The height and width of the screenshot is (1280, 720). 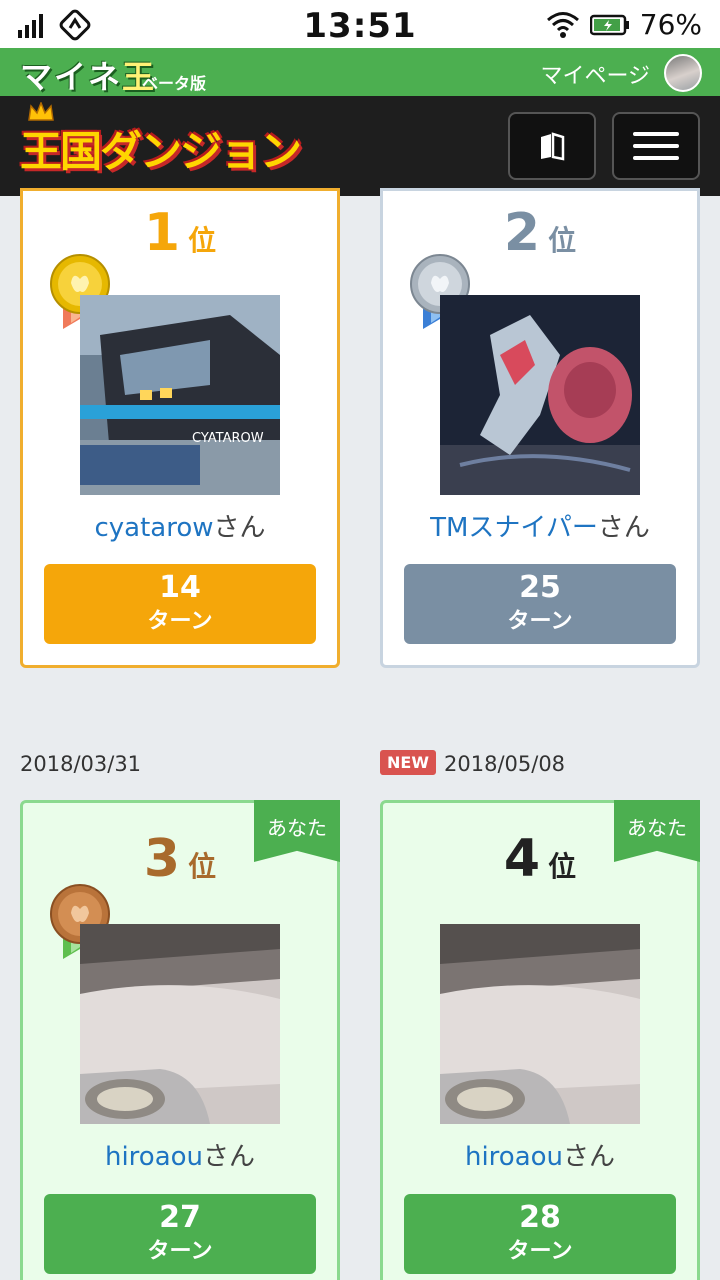 I want to click on rank-label: 3位, so click(x=180, y=859).